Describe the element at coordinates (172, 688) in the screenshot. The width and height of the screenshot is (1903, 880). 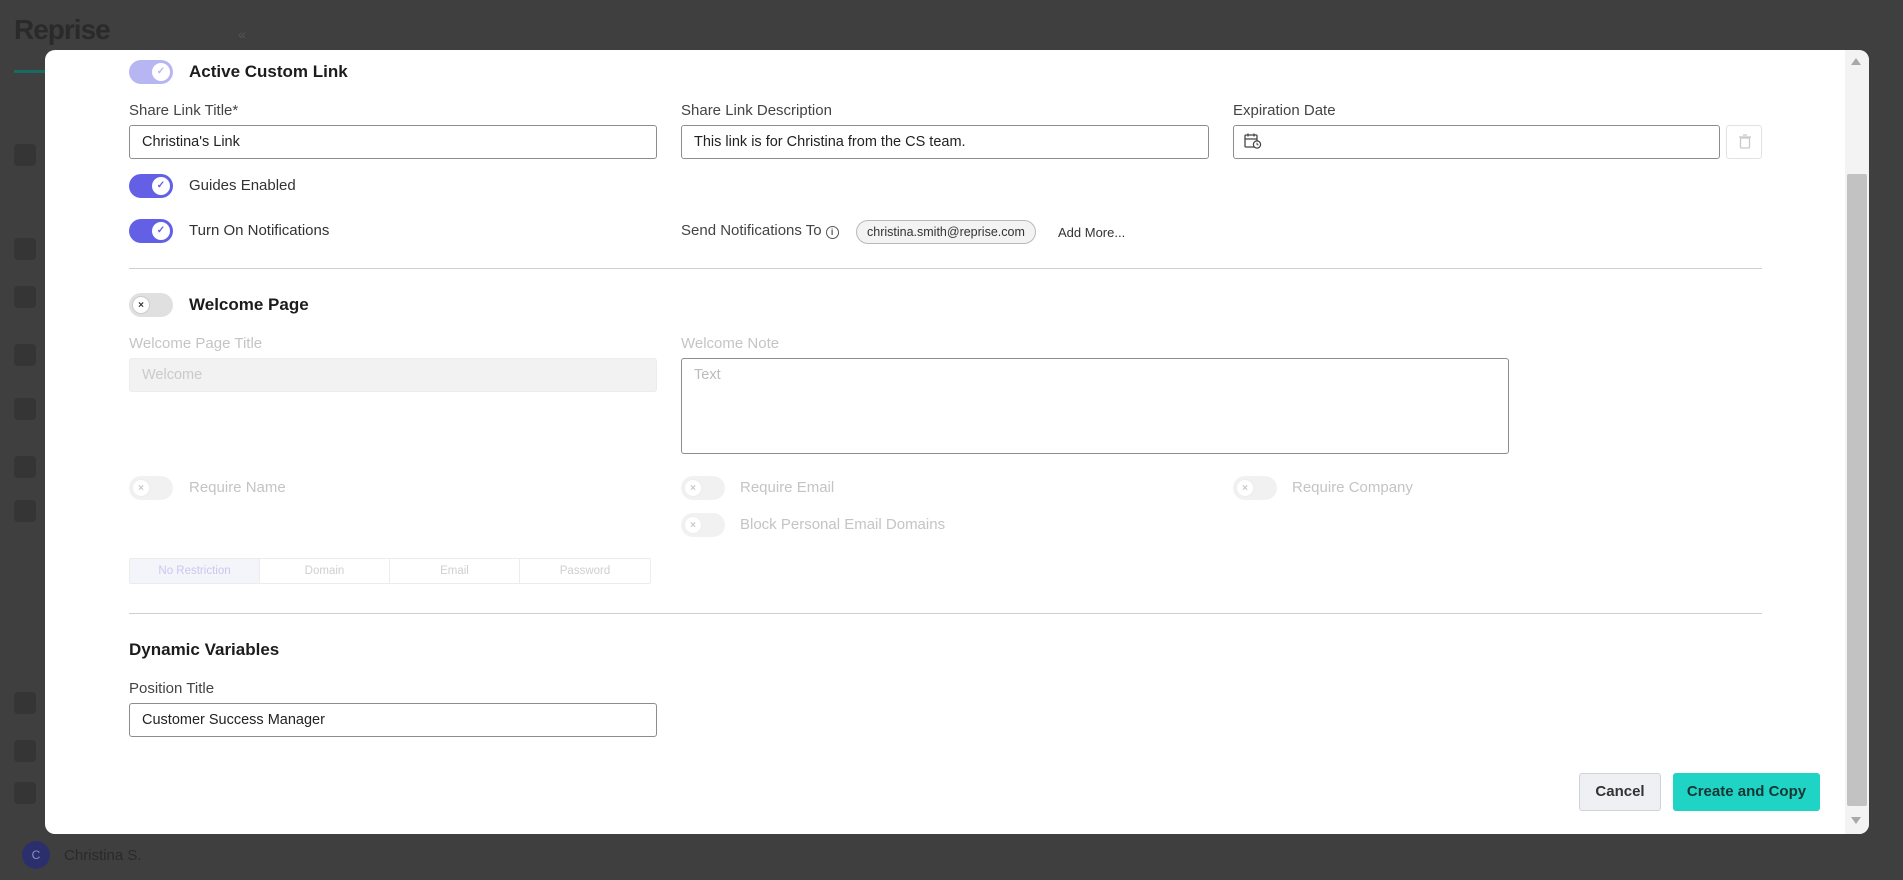
I see `position-title-label: Position Title` at that location.